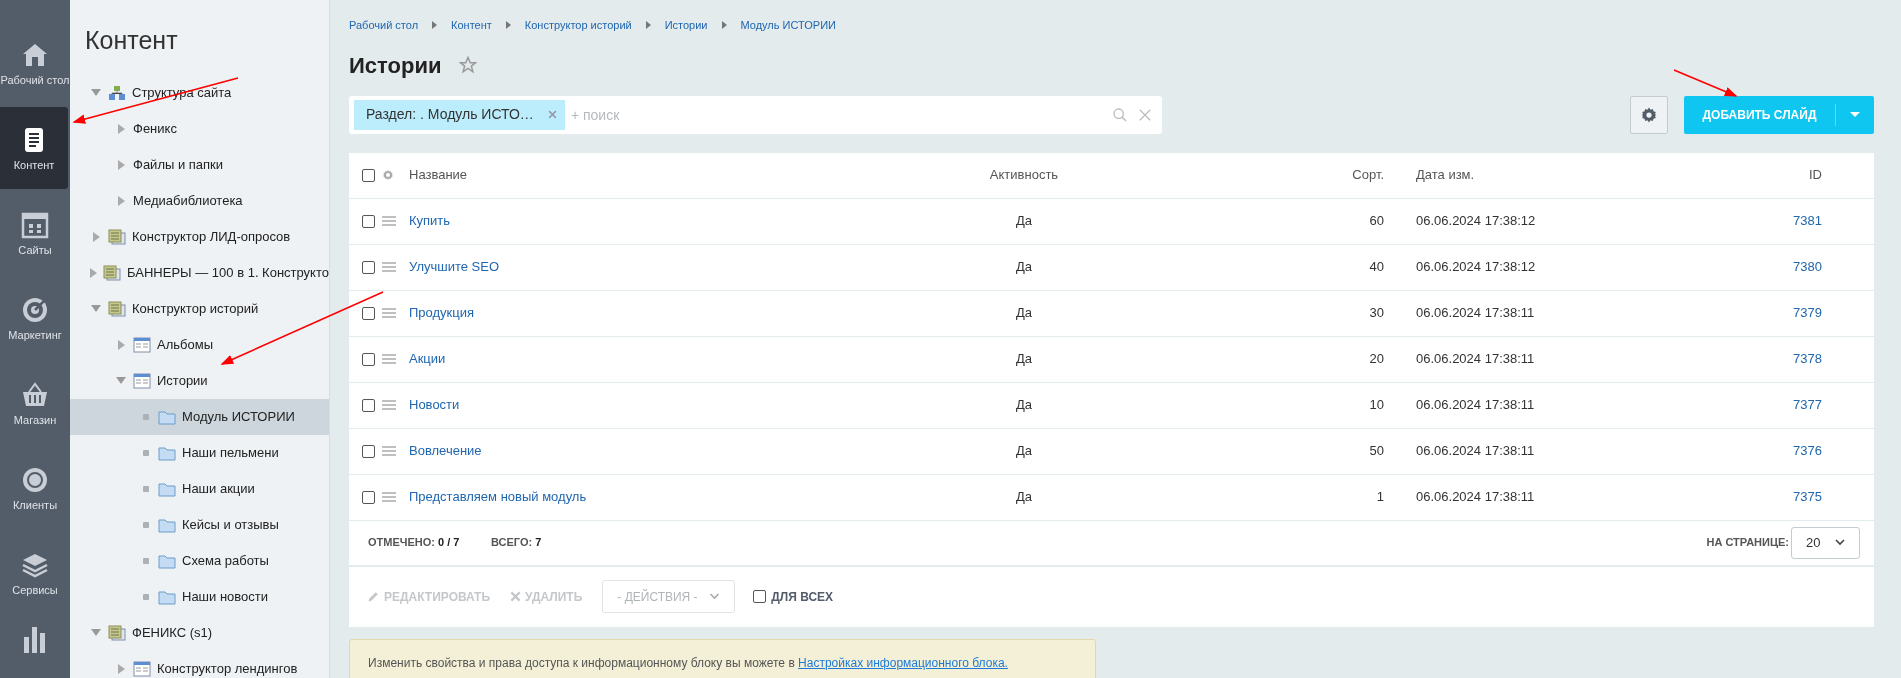 The image size is (1901, 678). What do you see at coordinates (395, 65) in the screenshot?
I see `page-title: Истории` at bounding box center [395, 65].